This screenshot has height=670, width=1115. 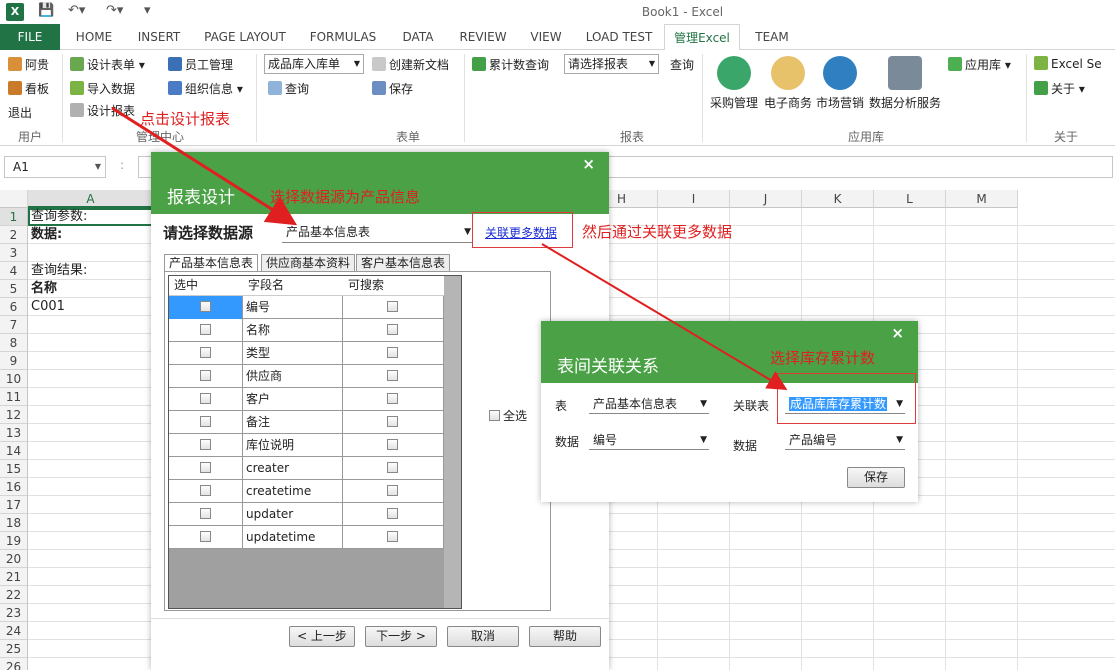 I want to click on row-header-22: 22, so click(x=14, y=595).